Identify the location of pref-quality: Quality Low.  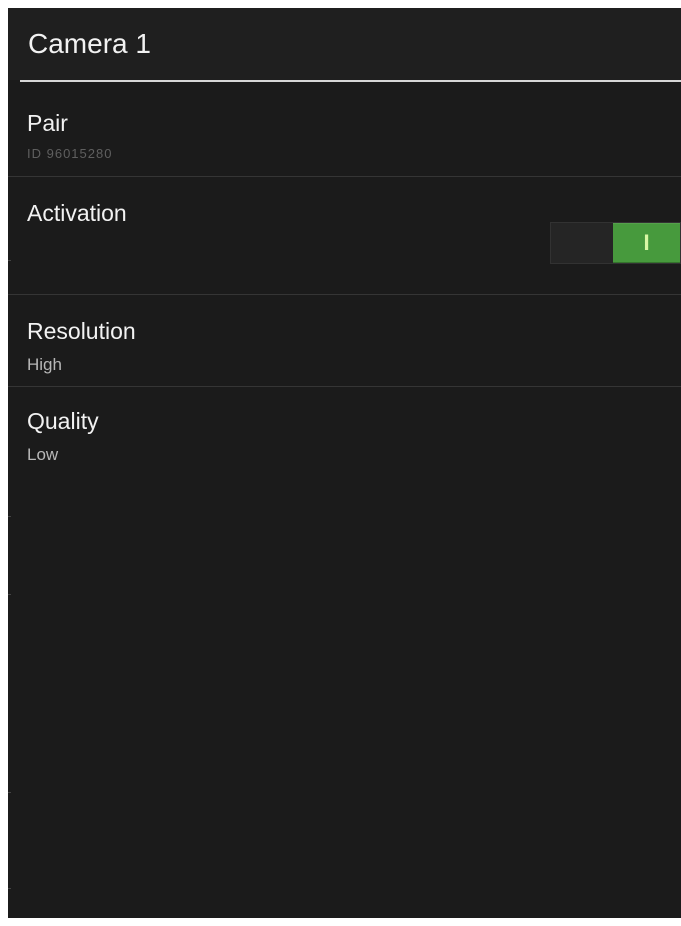
(344, 432).